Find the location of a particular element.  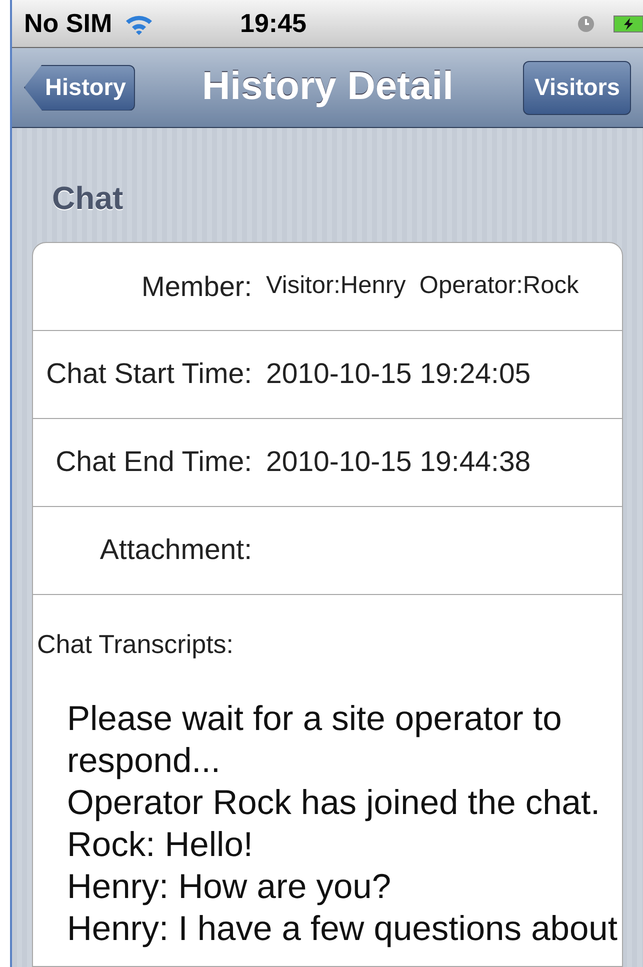

visitors-button: Visitors is located at coordinates (577, 87).